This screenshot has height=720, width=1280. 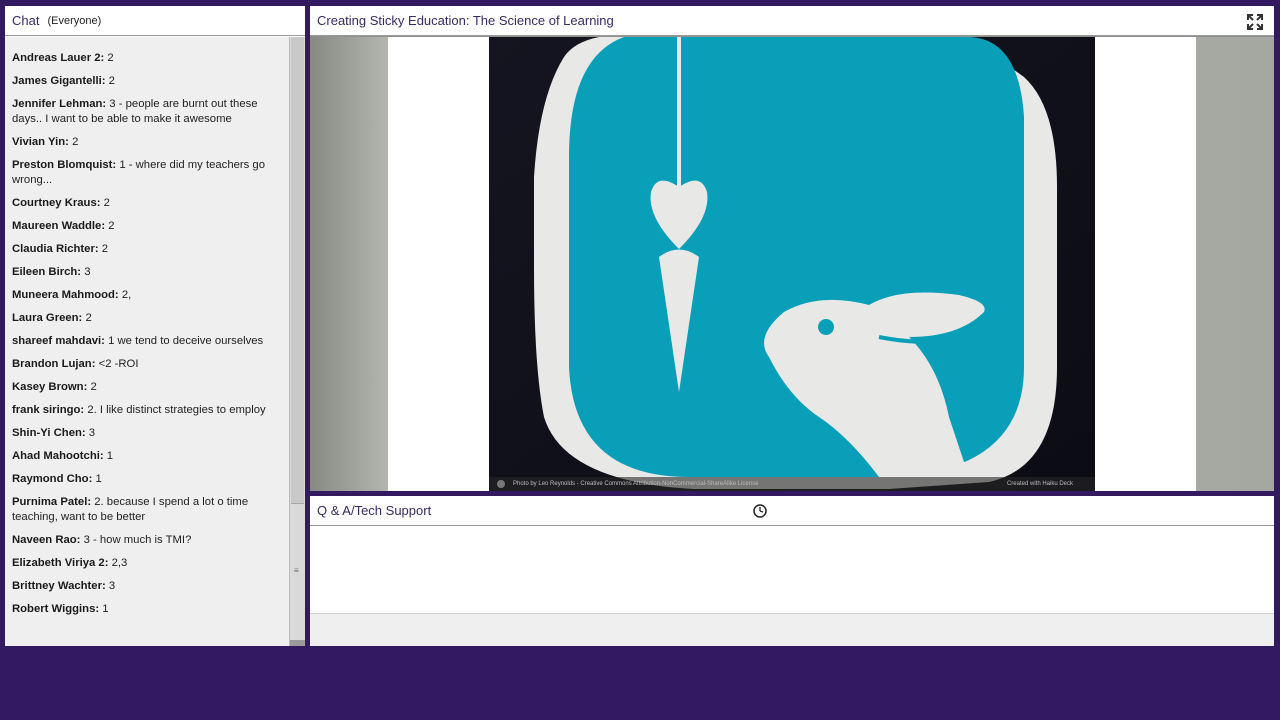 I want to click on chat-message: Muneera Mahmood: 2,, so click(x=140, y=295).